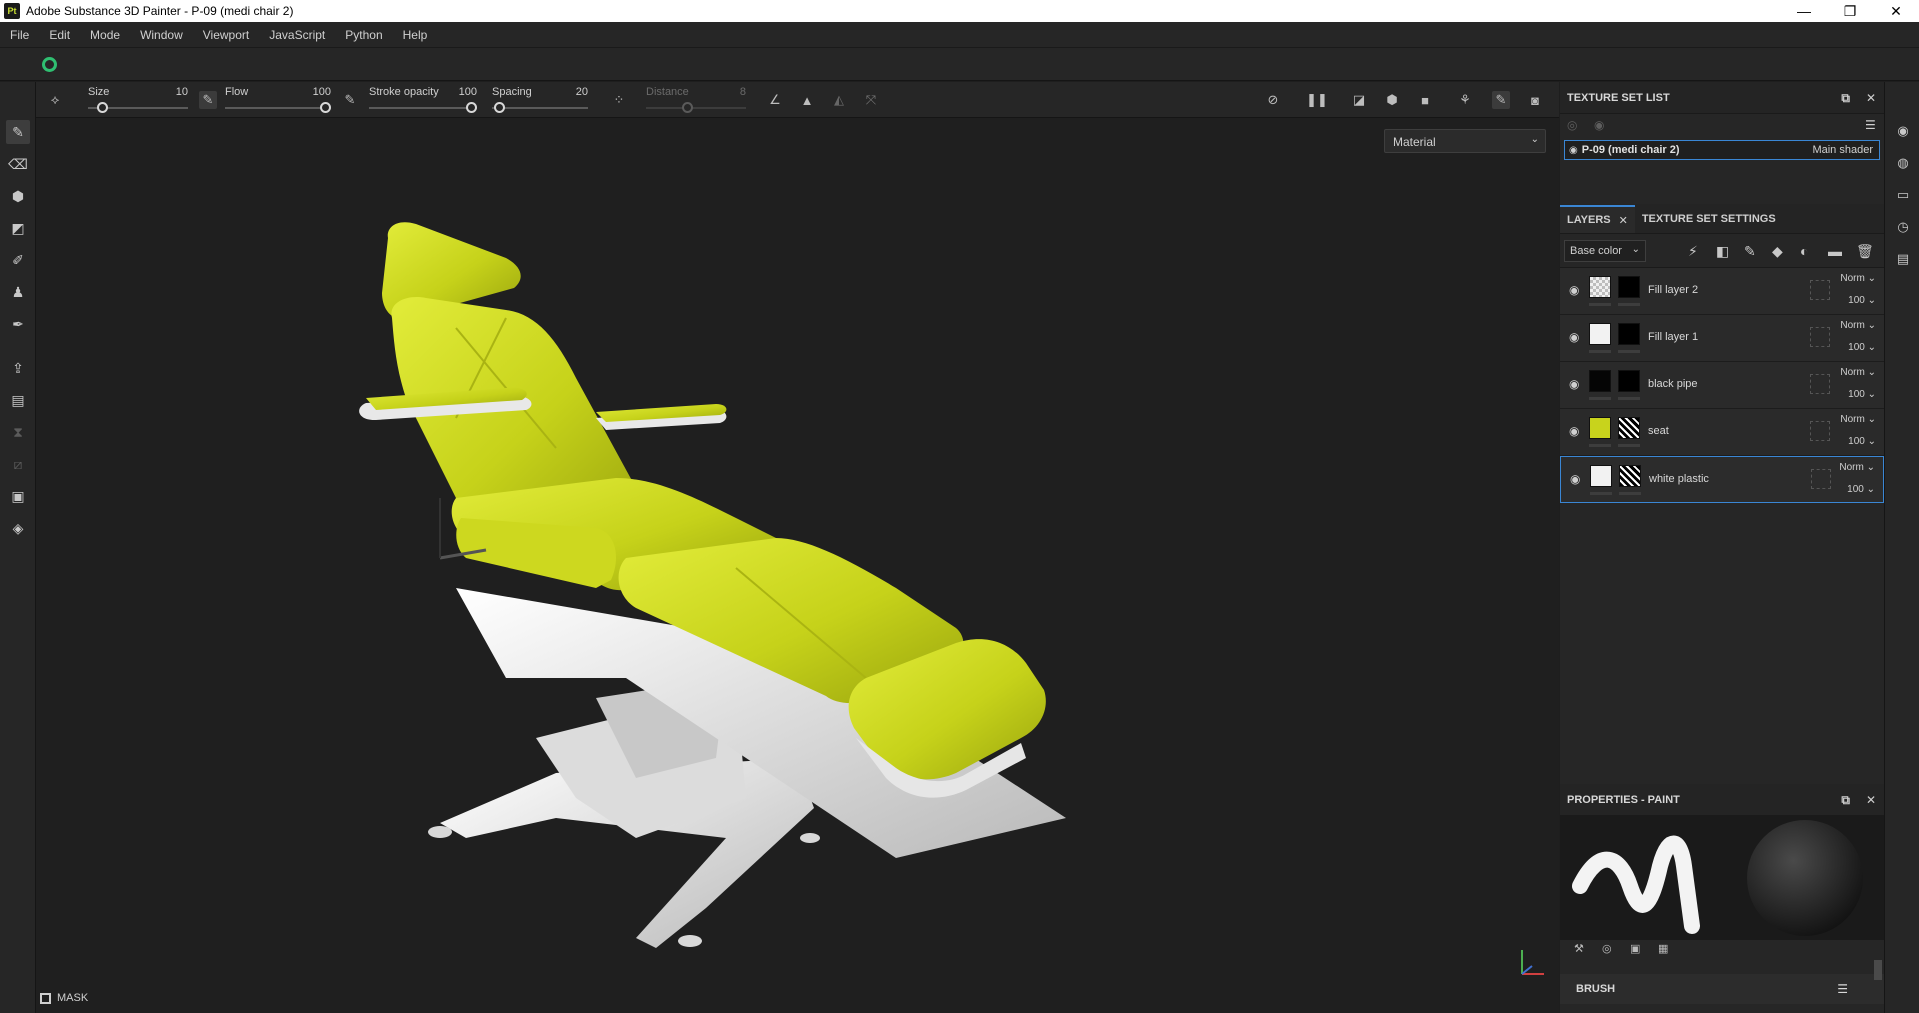 The image size is (1919, 1013). Describe the element at coordinates (1903, 227) in the screenshot. I see `history-icon: ◷` at that location.